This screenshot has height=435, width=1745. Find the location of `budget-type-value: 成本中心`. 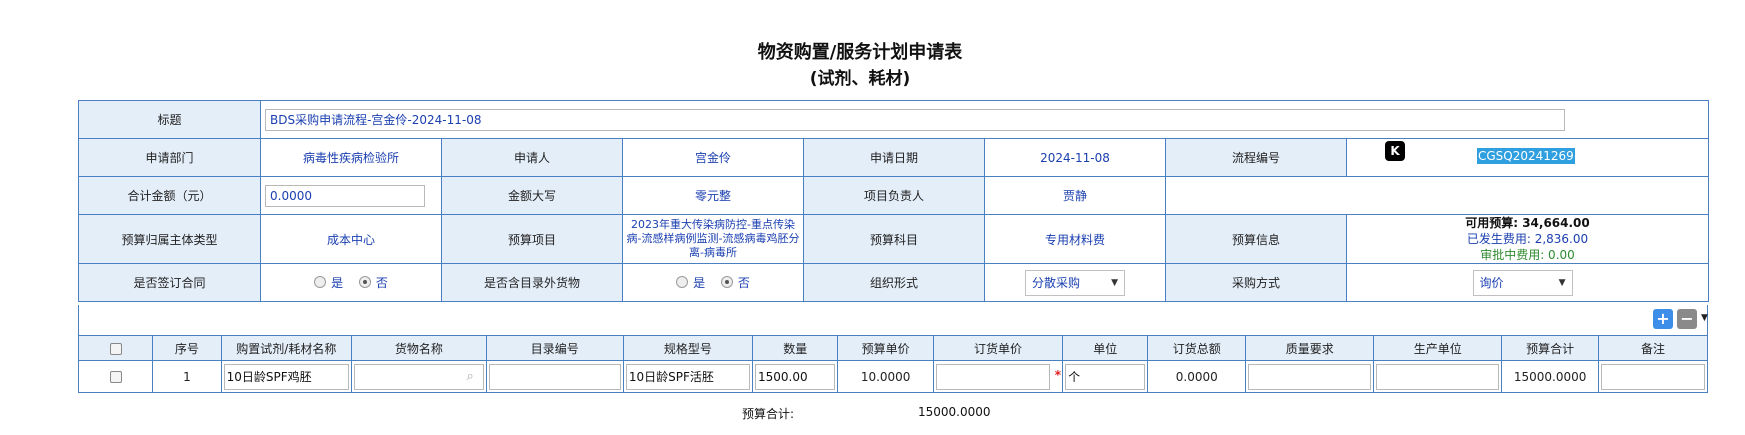

budget-type-value: 成本中心 is located at coordinates (351, 239).